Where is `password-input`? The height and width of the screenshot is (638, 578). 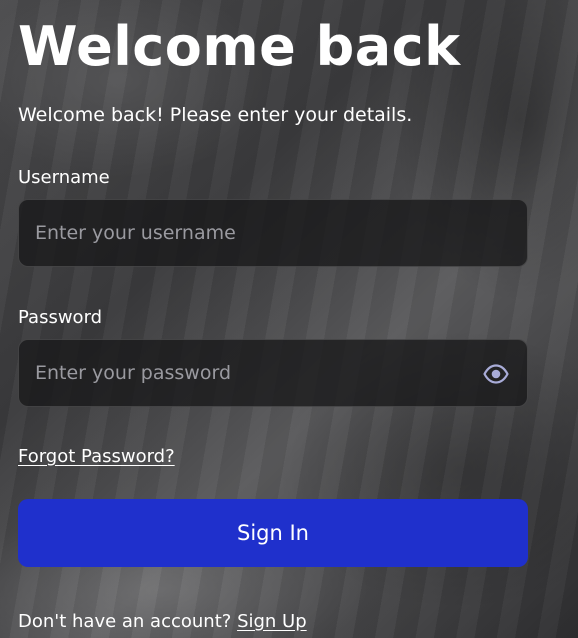
password-input is located at coordinates (273, 373).